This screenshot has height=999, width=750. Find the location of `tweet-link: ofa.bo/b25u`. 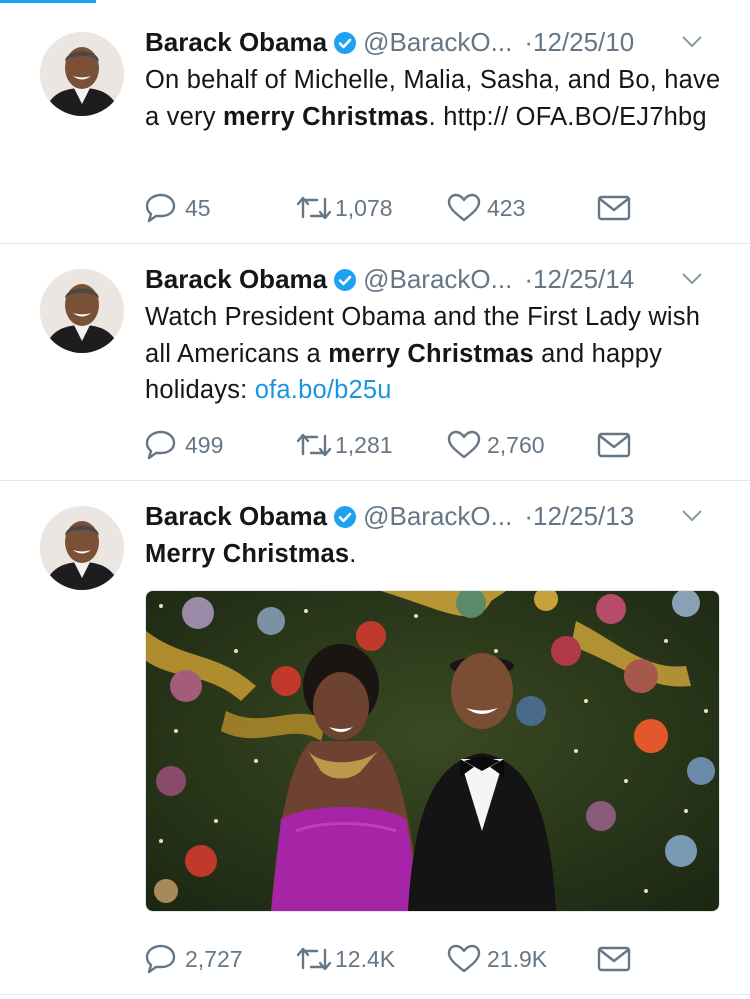

tweet-link: ofa.bo/b25u is located at coordinates (323, 390).